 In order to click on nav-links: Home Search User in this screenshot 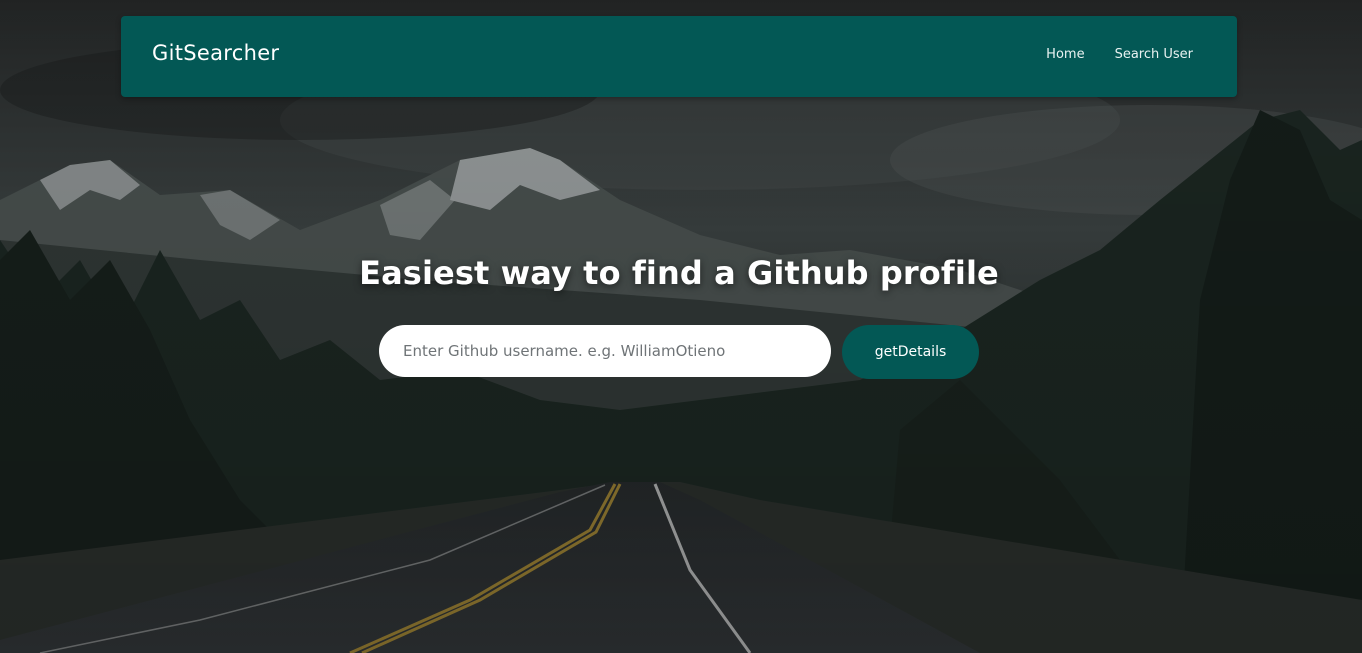, I will do `click(1119, 54)`.